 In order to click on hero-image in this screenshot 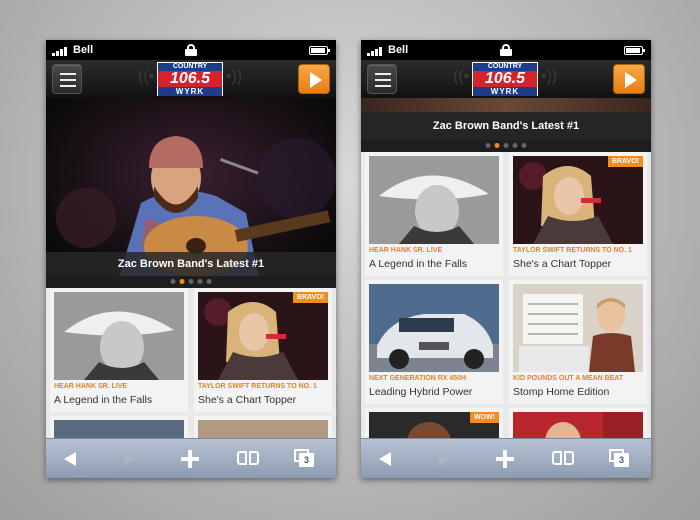, I will do `click(506, 105)`.